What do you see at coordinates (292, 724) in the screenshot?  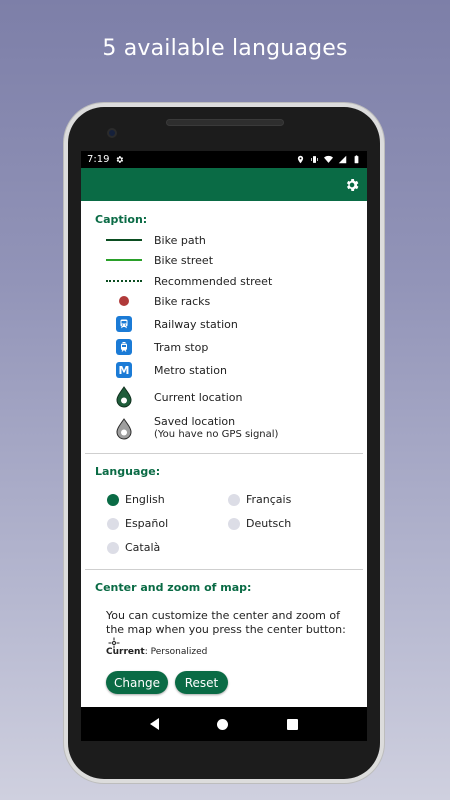 I see `recents-icon` at bounding box center [292, 724].